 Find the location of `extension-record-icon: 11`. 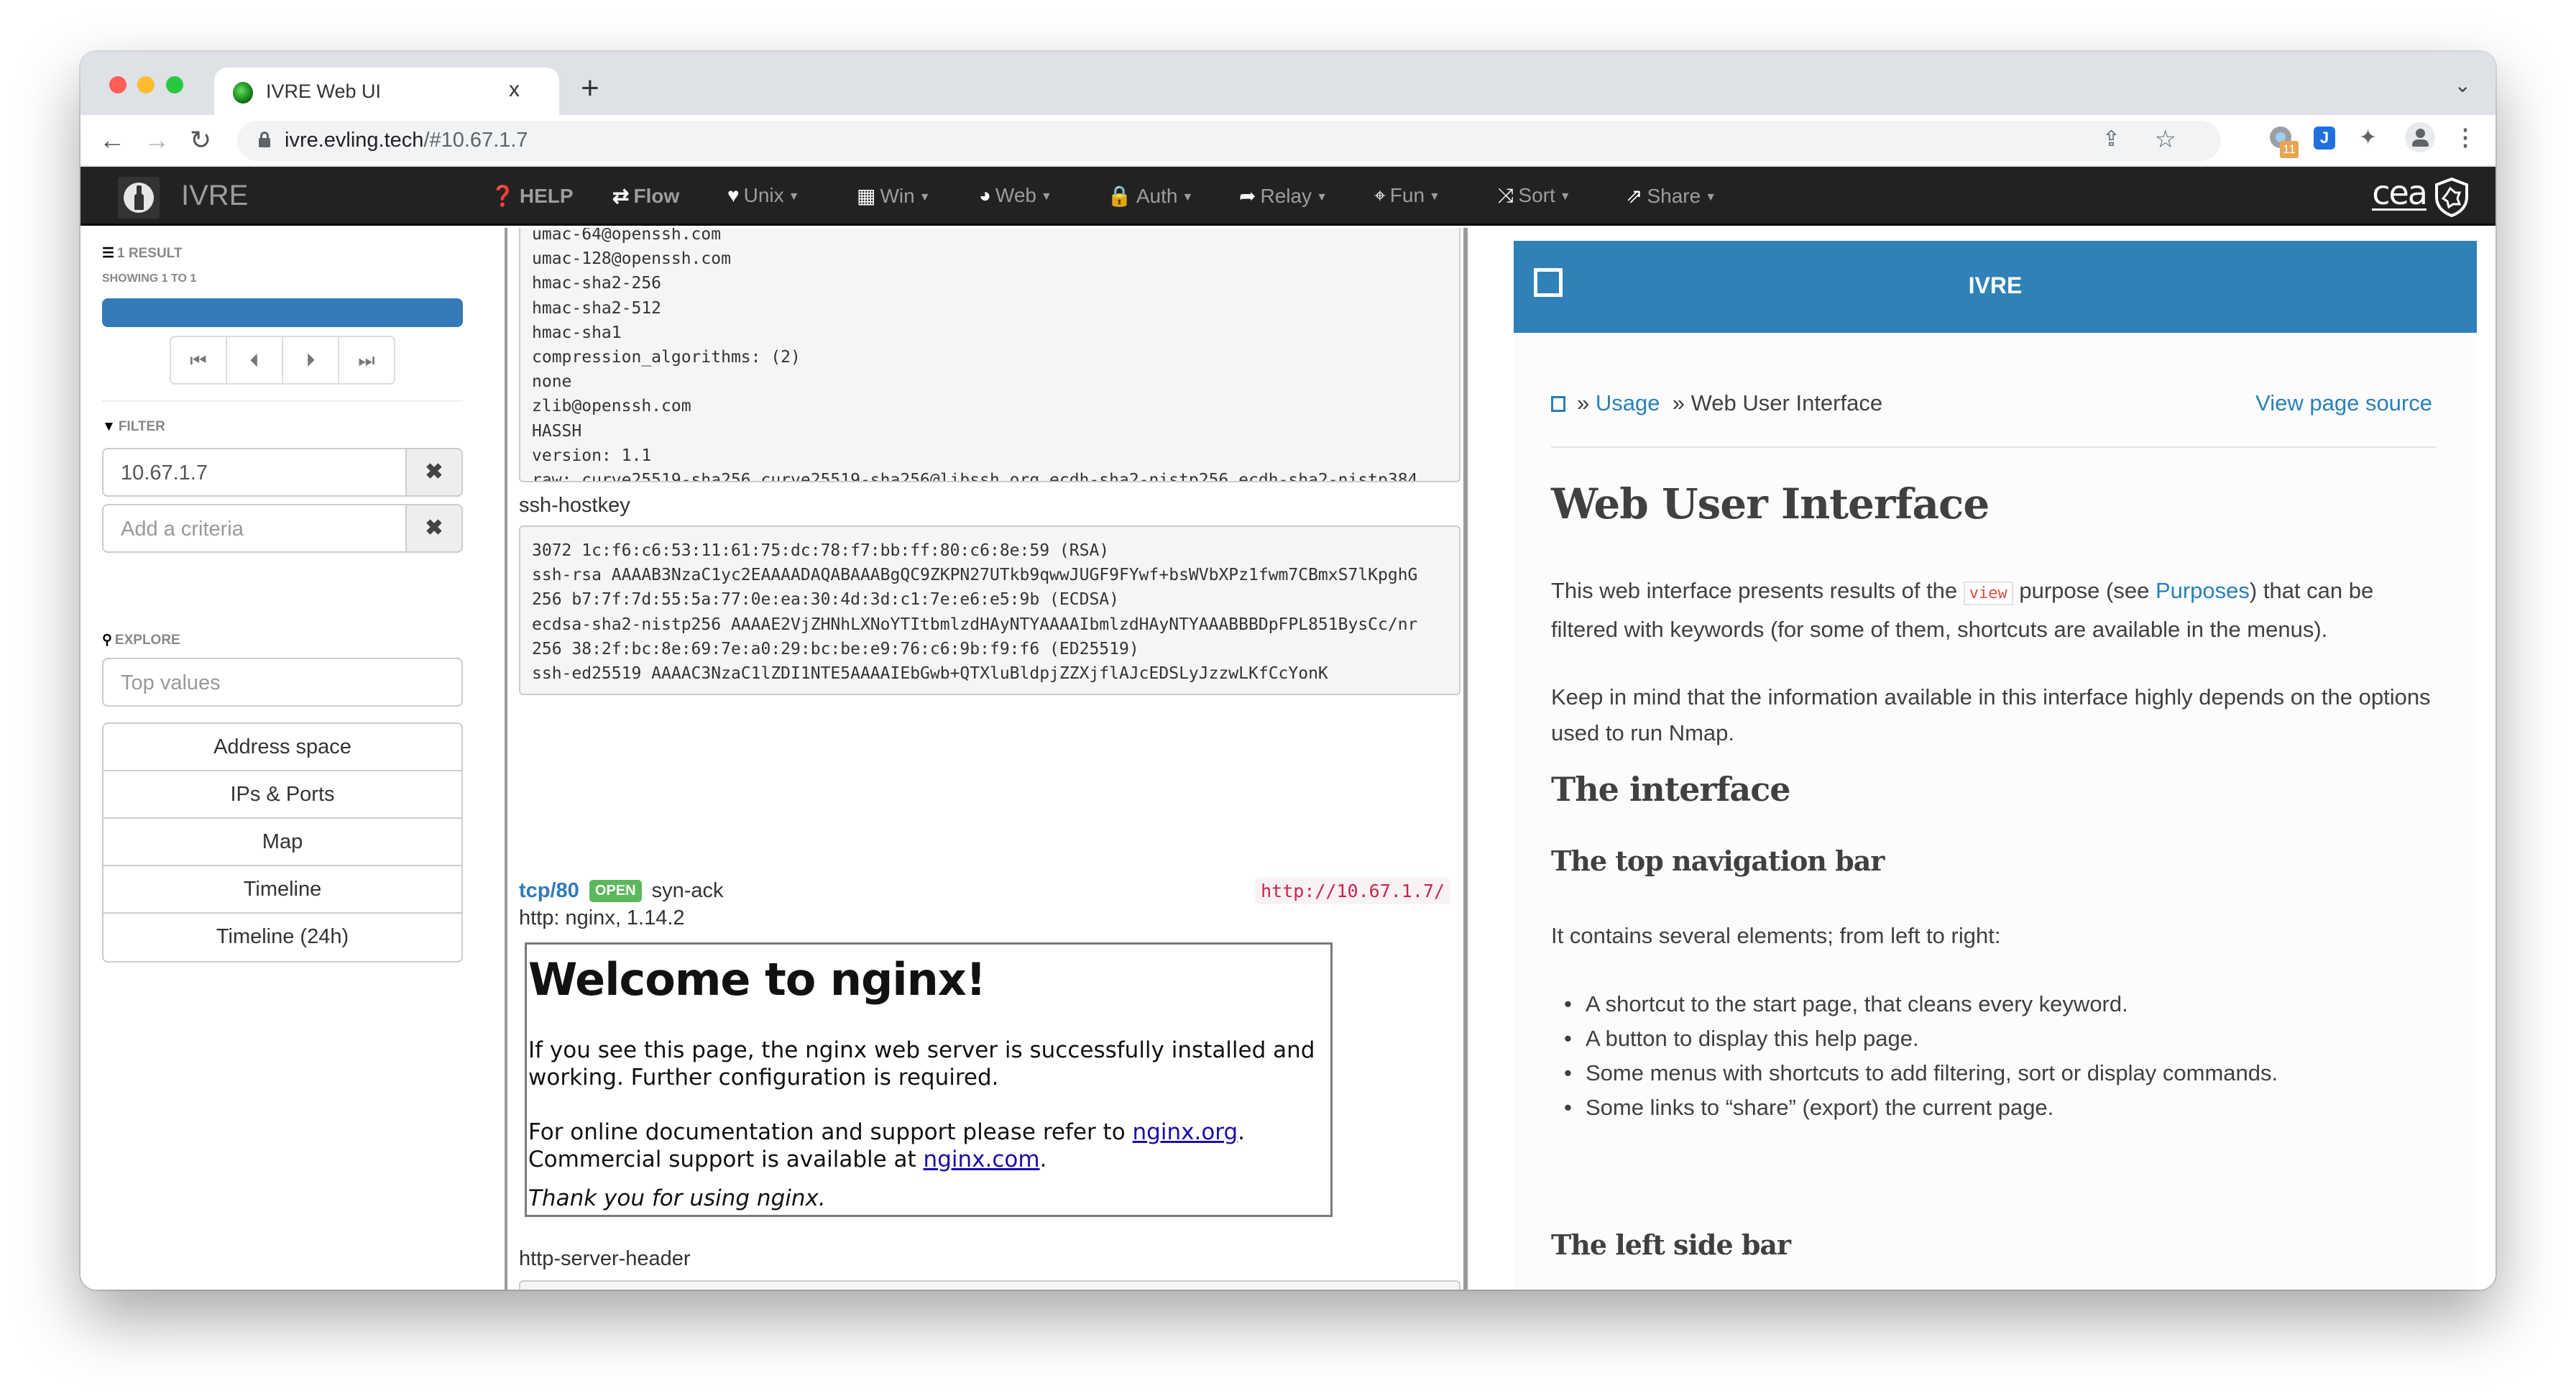

extension-record-icon: 11 is located at coordinates (2284, 142).